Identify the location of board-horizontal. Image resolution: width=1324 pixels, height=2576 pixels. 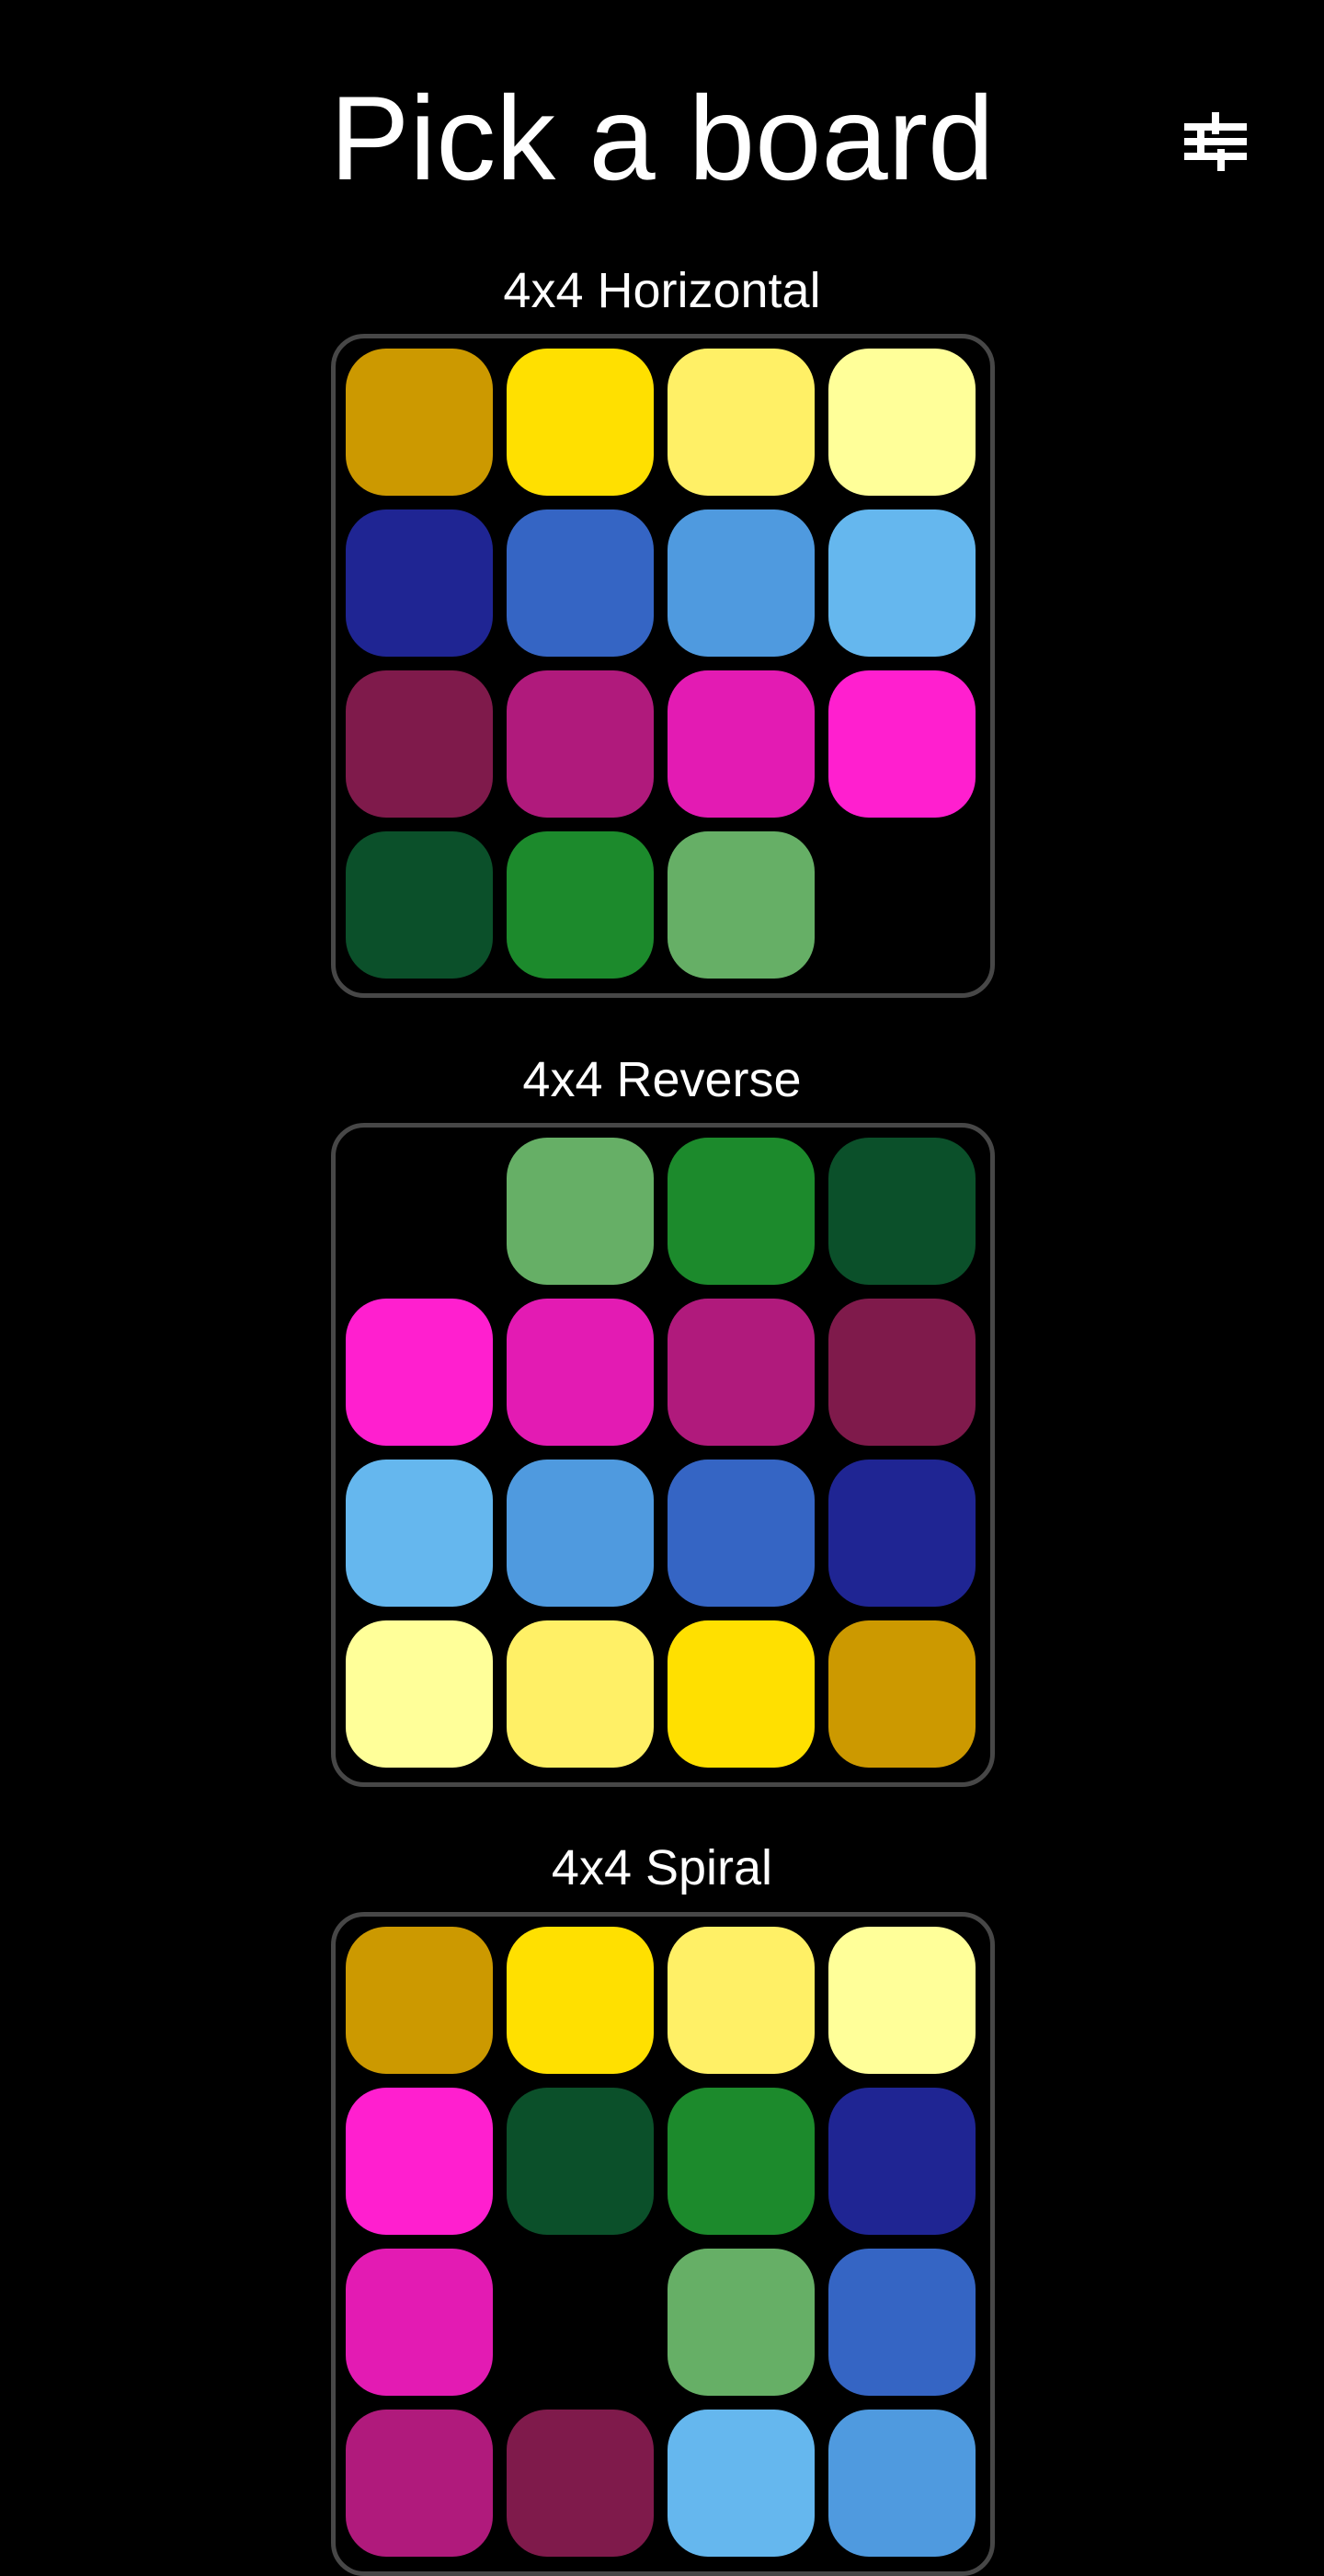
(663, 666).